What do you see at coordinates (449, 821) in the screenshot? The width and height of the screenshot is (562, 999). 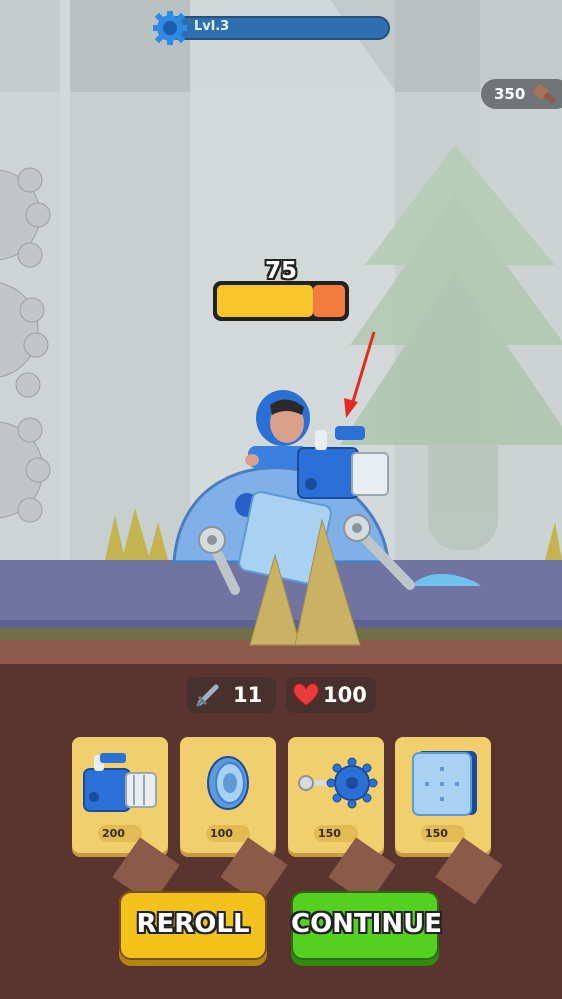 I see `shop-card-armor: 150` at bounding box center [449, 821].